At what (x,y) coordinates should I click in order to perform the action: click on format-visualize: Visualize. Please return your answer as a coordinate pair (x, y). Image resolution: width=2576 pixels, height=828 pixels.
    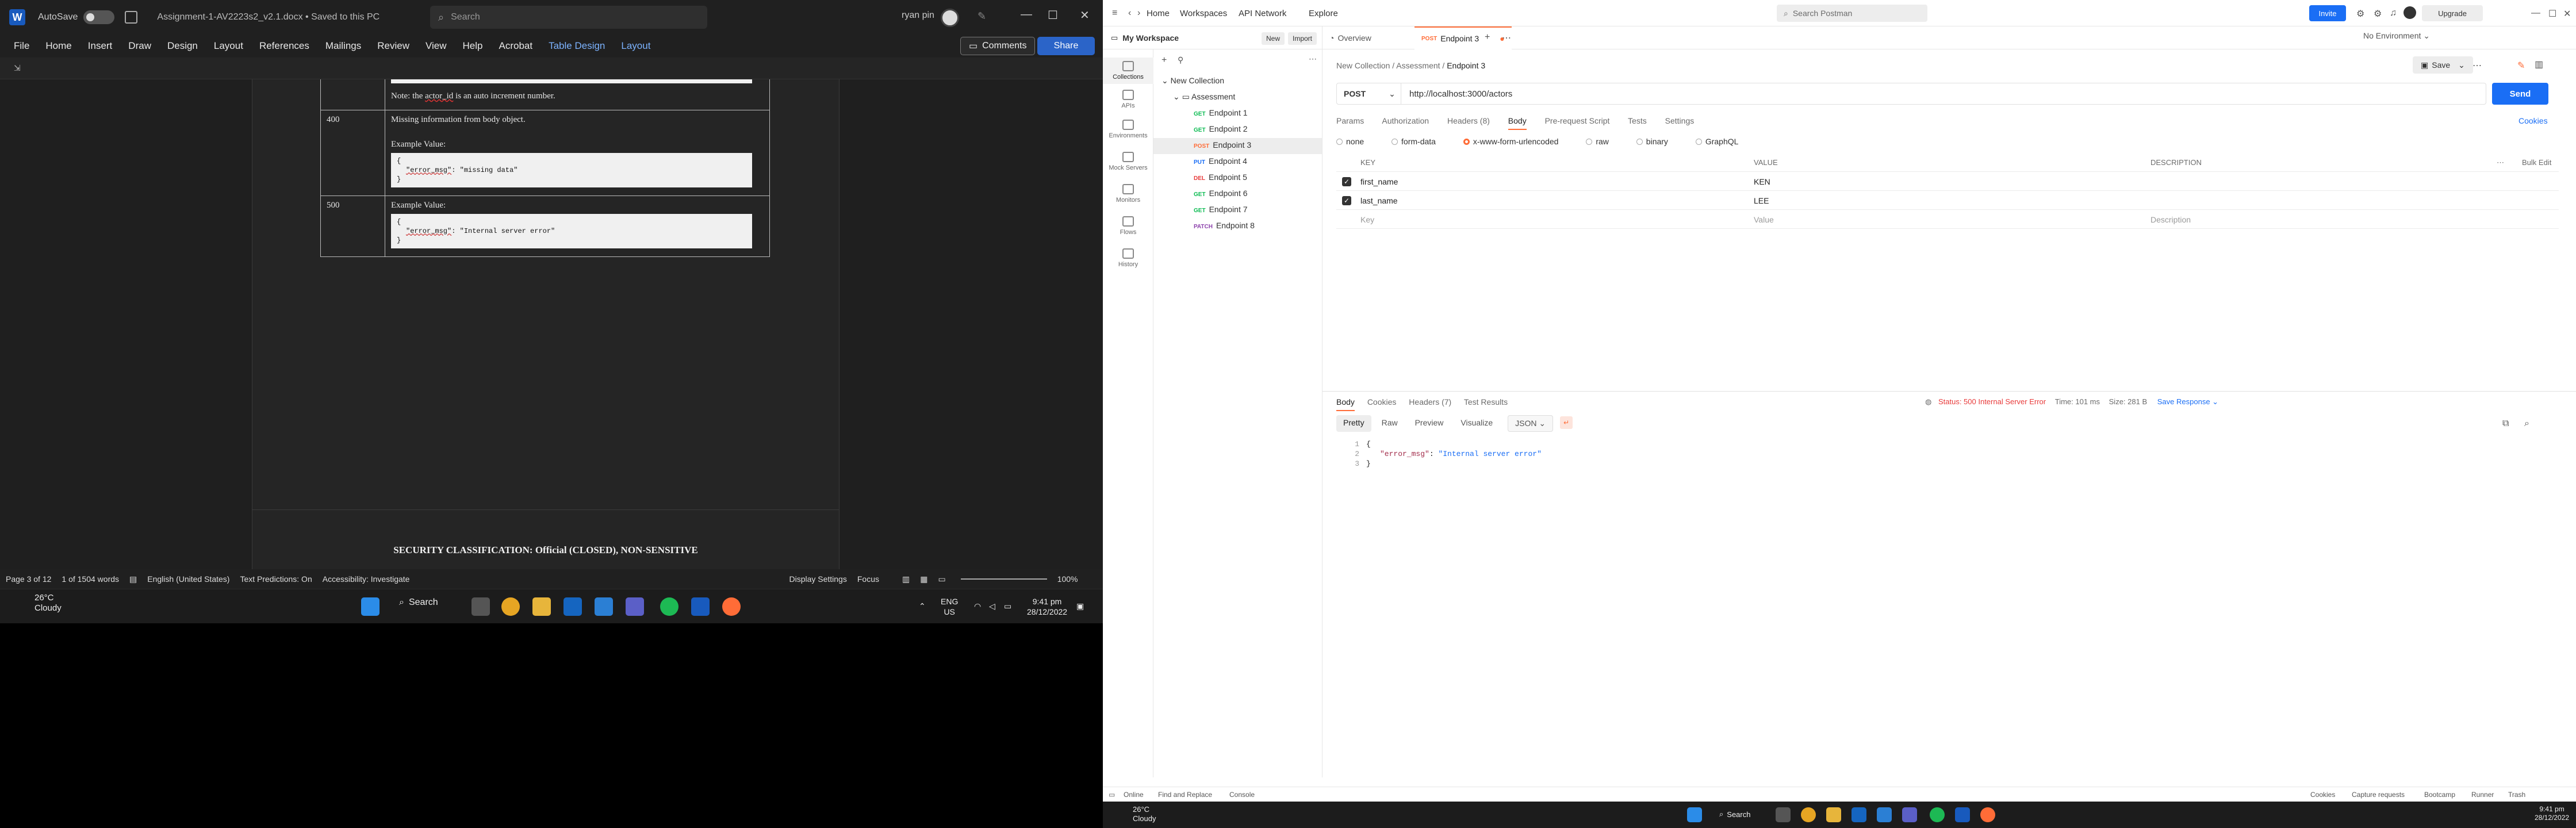
    Looking at the image, I should click on (1477, 423).